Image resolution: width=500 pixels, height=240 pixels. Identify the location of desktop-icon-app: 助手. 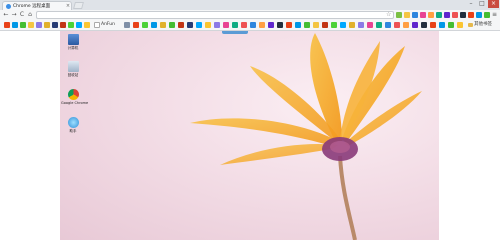
(73, 125).